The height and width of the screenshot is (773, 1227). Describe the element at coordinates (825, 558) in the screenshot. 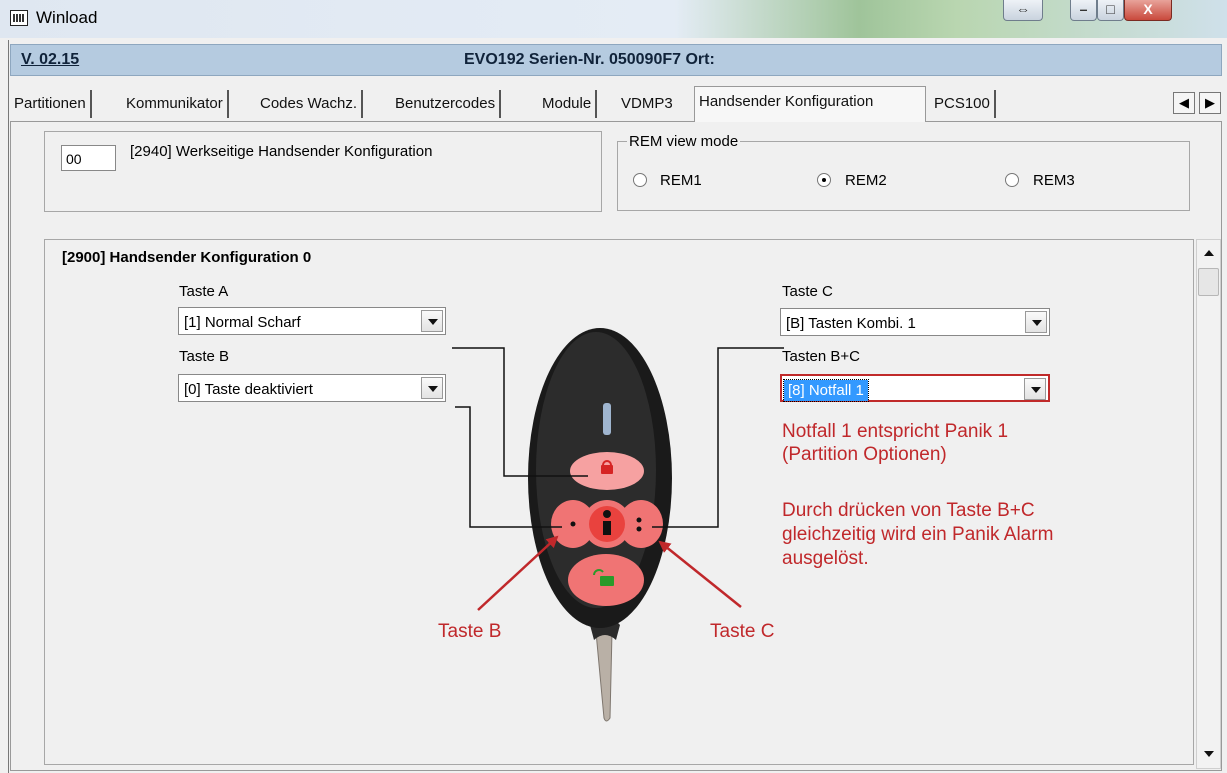

I see `annotation-panic-line3: ausgelöst.` at that location.